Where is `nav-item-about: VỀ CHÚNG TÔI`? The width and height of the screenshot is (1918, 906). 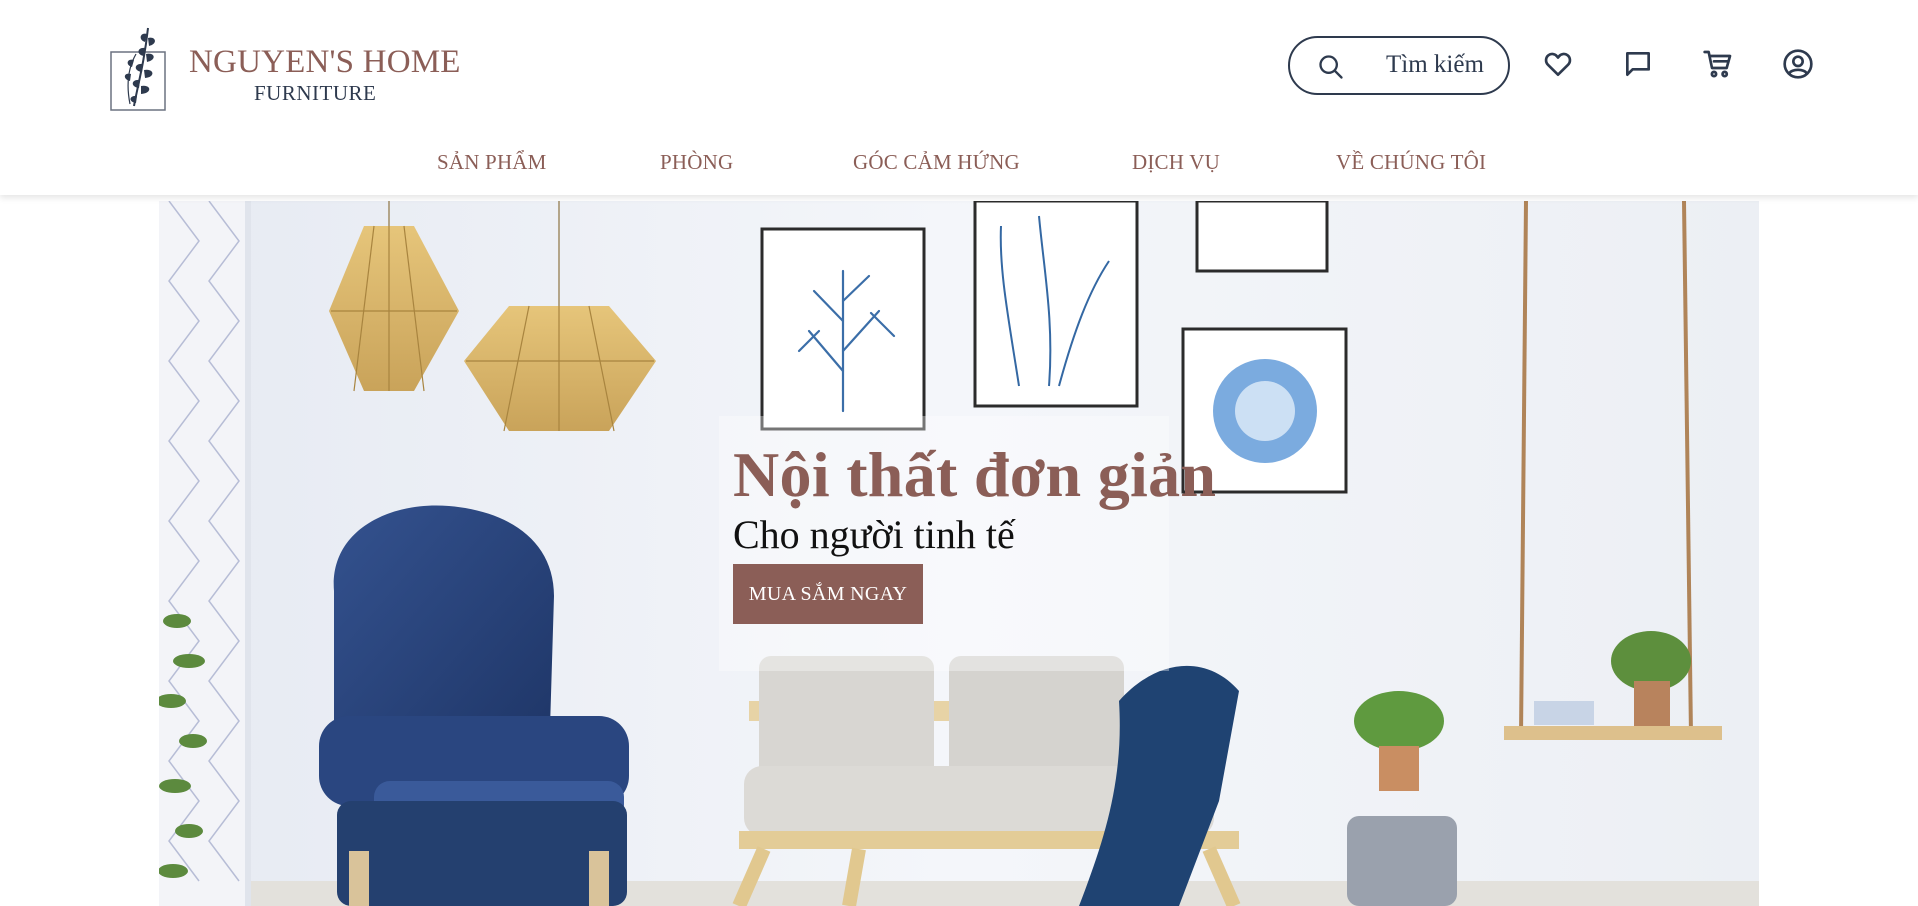
nav-item-about: VỀ CHÚNG TÔI is located at coordinates (1411, 162).